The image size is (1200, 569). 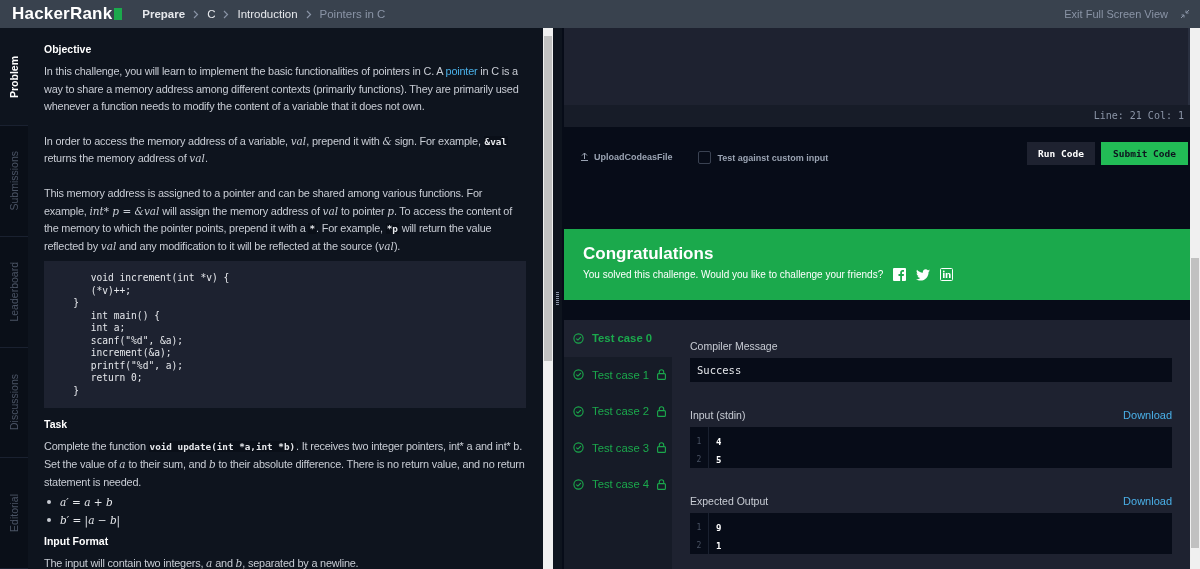 What do you see at coordinates (618, 411) in the screenshot?
I see `test-case-tab: Test case 2` at bounding box center [618, 411].